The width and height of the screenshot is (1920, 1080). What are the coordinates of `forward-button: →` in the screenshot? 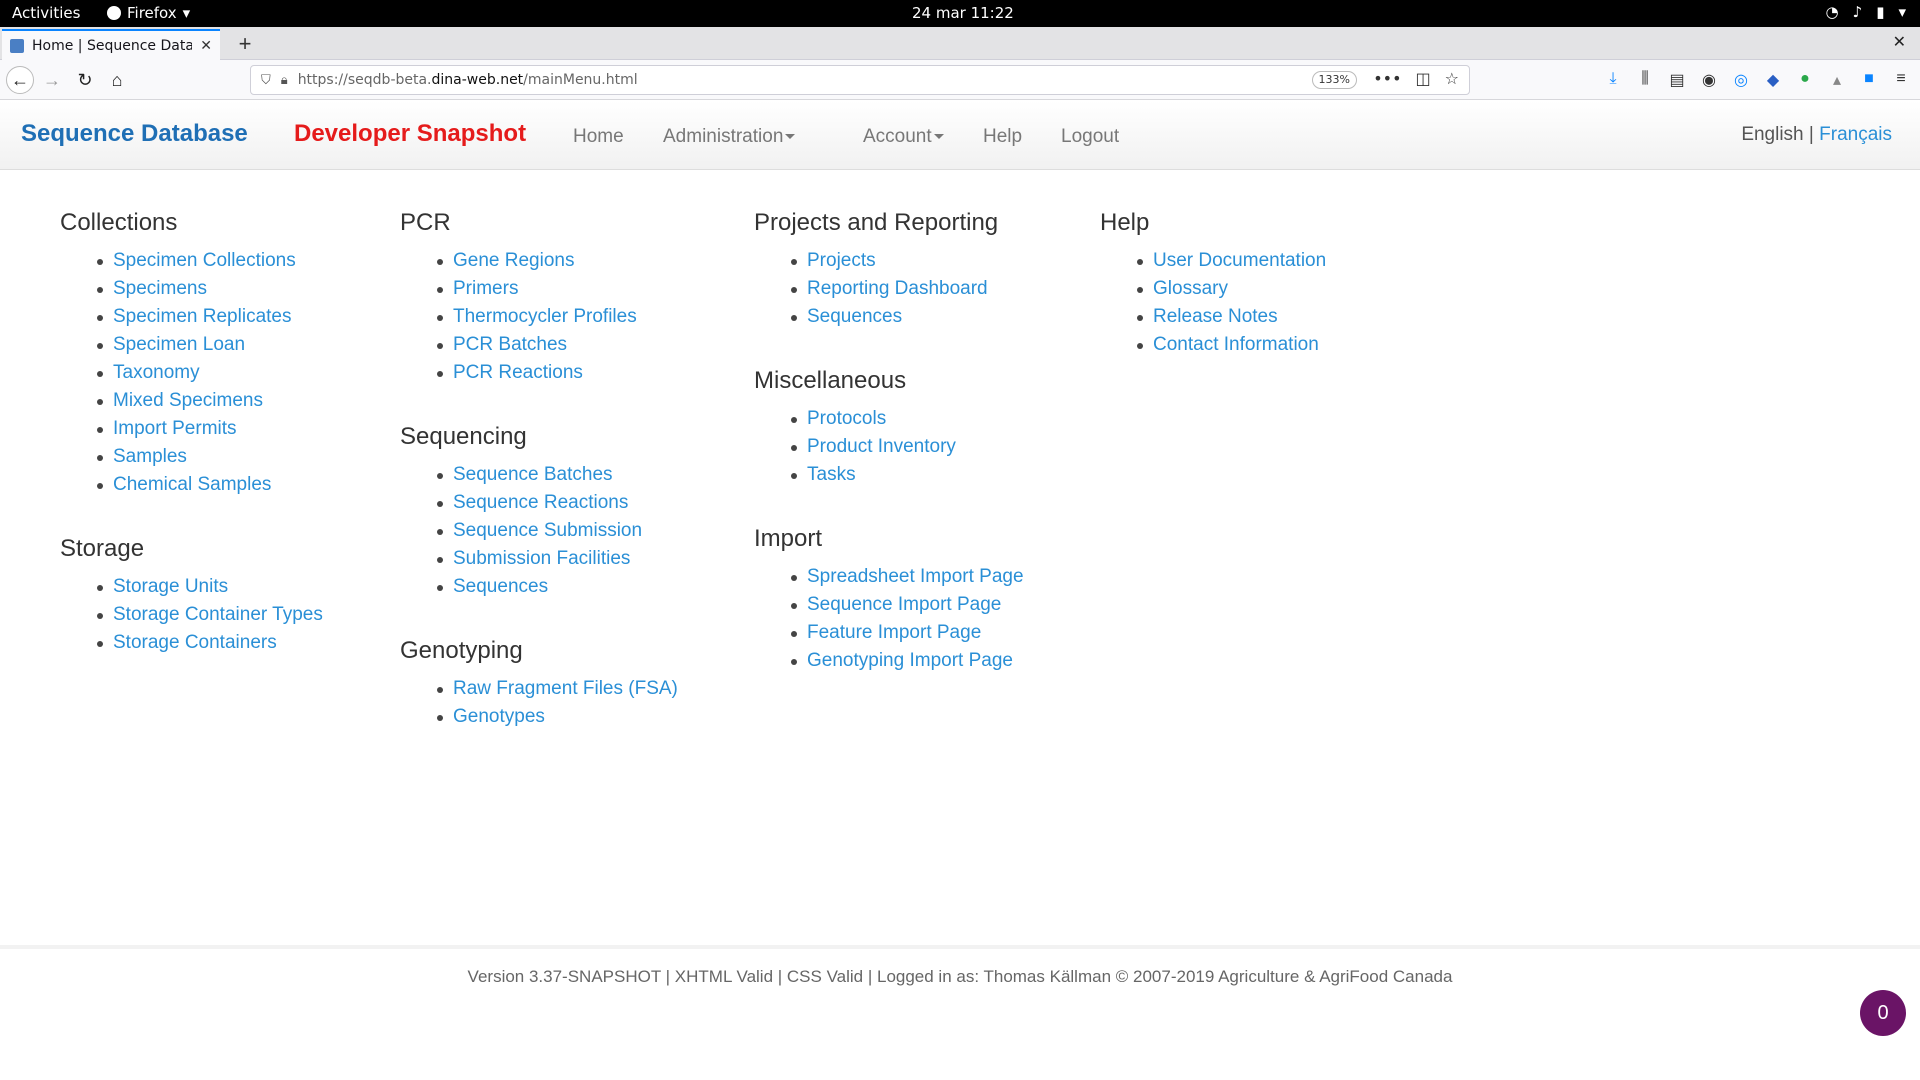 It's located at (52, 80).